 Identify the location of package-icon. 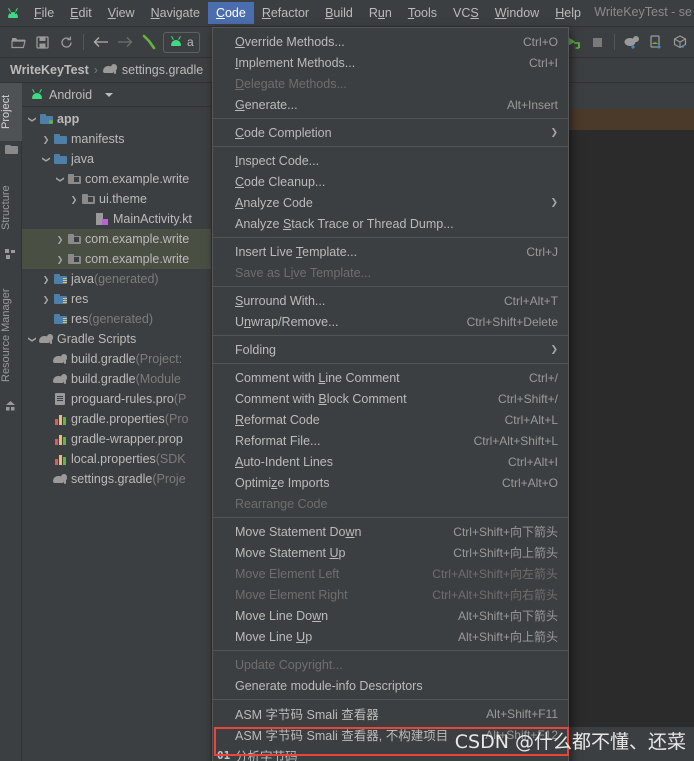
(74, 179).